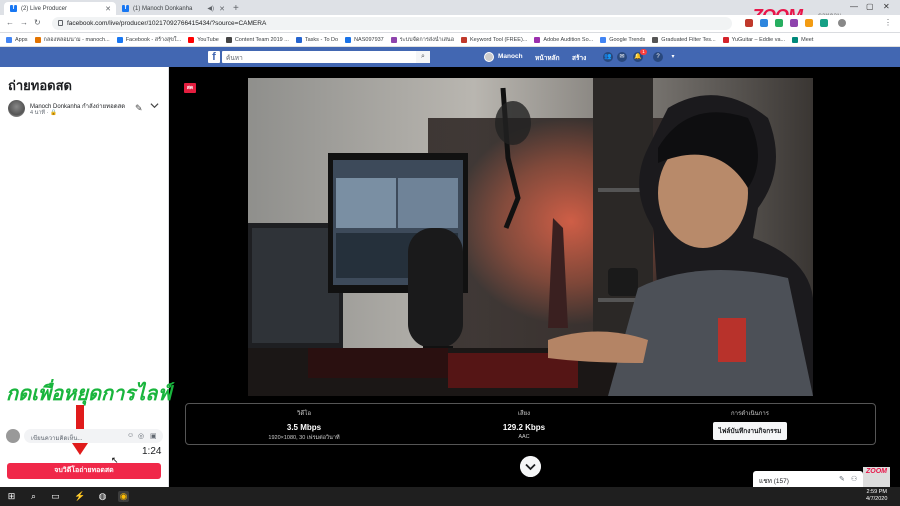  I want to click on bookmark-item: Tasks - To Do, so click(316, 39).